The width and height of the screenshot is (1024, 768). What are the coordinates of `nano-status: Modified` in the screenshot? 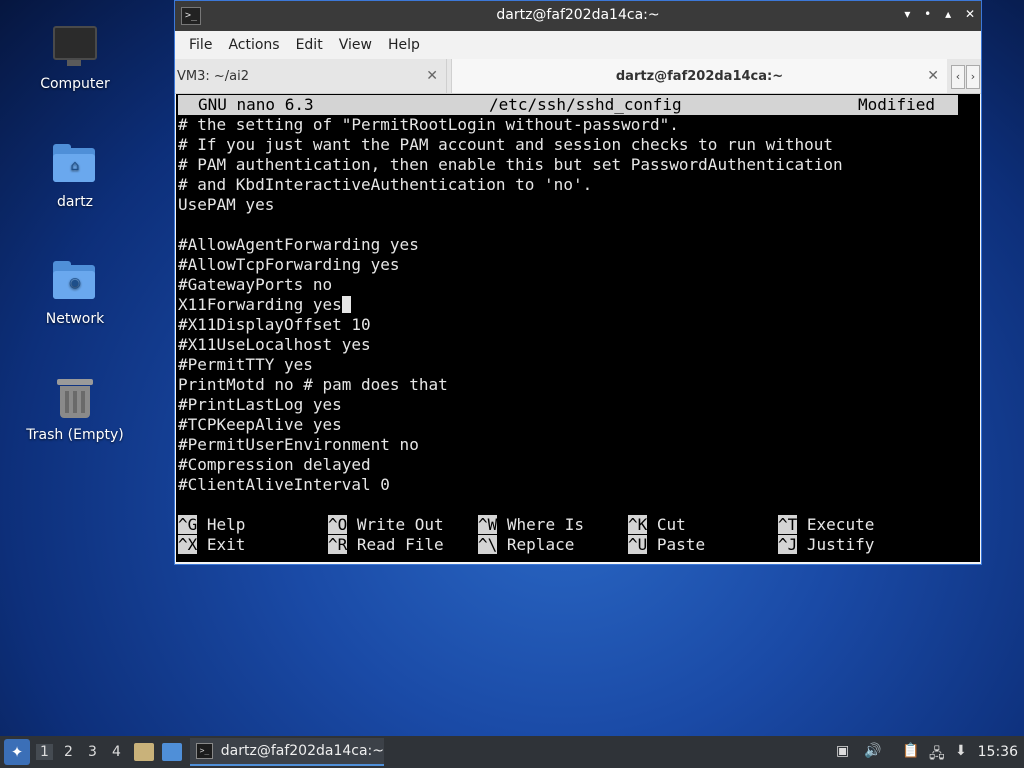 It's located at (897, 104).